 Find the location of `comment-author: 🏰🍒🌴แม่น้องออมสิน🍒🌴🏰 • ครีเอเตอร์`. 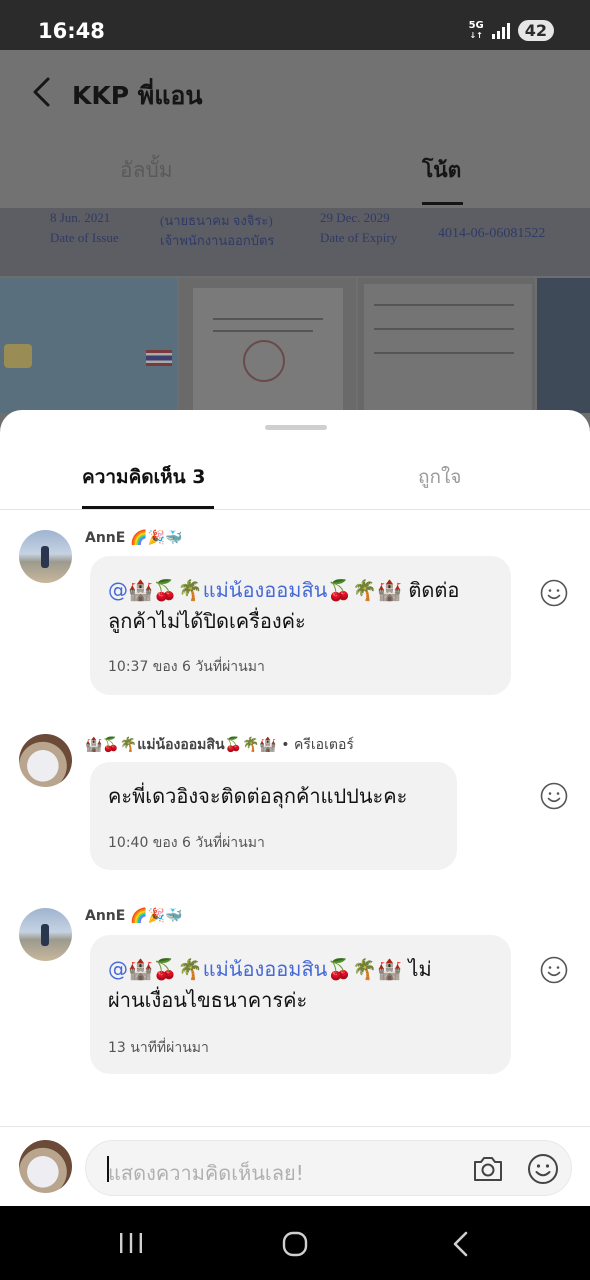

comment-author: 🏰🍒🌴แม่น้องออมสิน🍒🌴🏰 • ครีเอเตอร์ is located at coordinates (219, 745).